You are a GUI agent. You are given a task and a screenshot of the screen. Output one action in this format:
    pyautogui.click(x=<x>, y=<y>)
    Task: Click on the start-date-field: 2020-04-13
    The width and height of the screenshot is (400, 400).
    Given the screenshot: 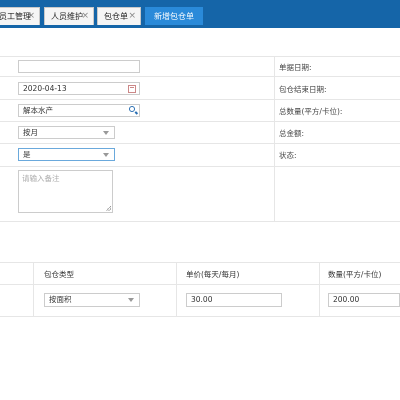 What is the action you would take?
    pyautogui.click(x=79, y=88)
    